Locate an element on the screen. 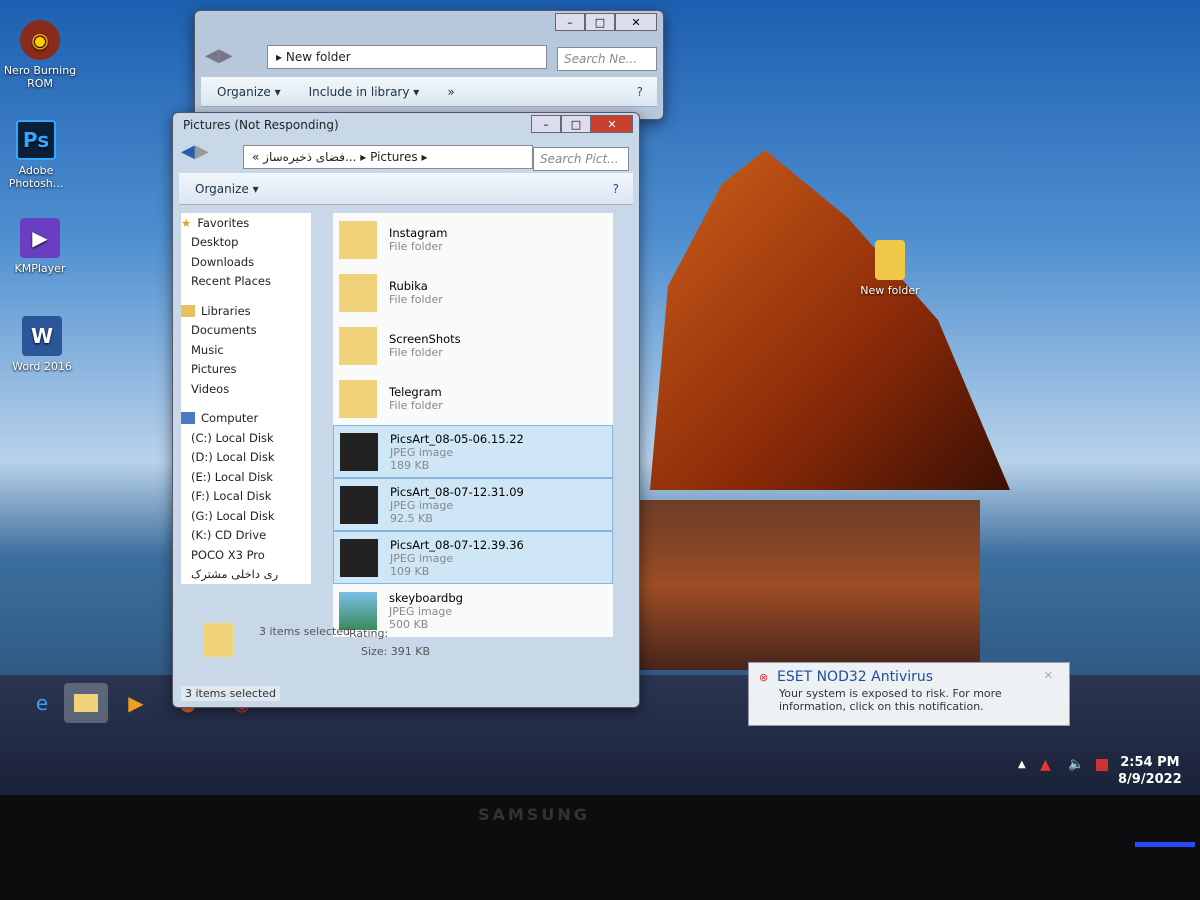 This screenshot has width=1200, height=900. star-icon: ★ is located at coordinates (186, 222).